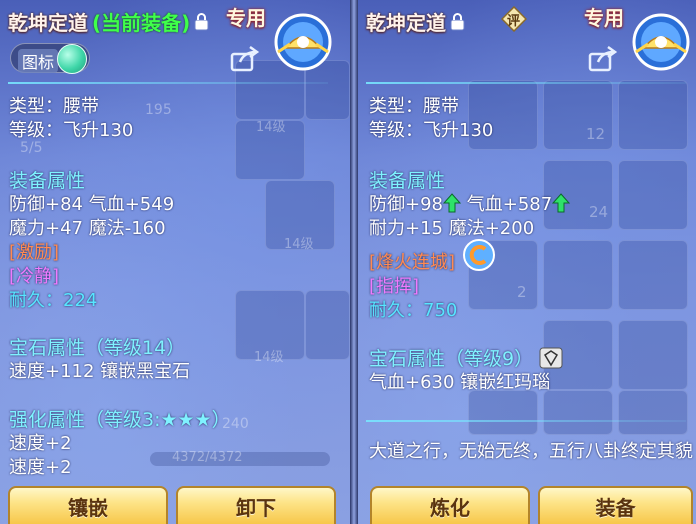 The image size is (696, 524). I want to click on gem-attr-header: 宝石属性（等级14）, so click(97, 348).